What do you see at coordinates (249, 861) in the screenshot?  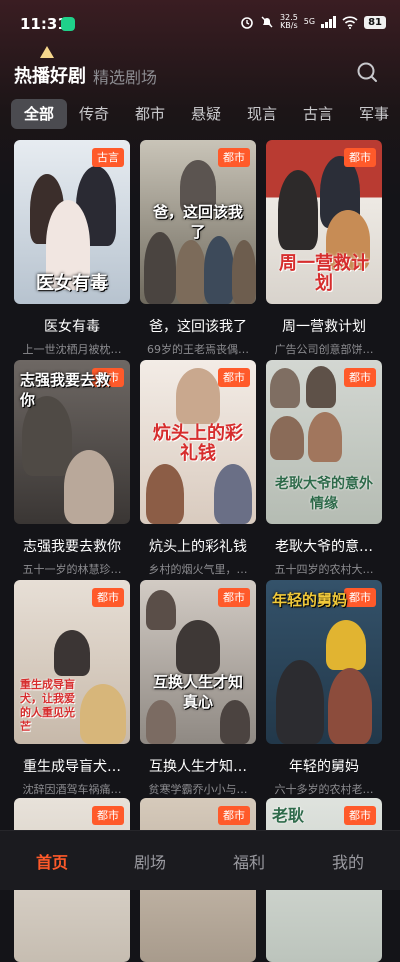 I see `nav-rewards: 福利` at bounding box center [249, 861].